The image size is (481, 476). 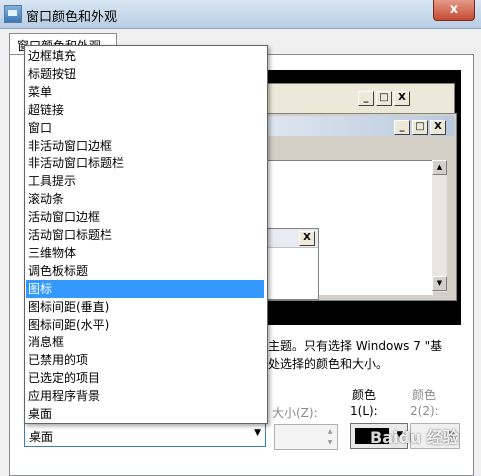 What do you see at coordinates (145, 414) in the screenshot?
I see `dropdown-item: 桌面` at bounding box center [145, 414].